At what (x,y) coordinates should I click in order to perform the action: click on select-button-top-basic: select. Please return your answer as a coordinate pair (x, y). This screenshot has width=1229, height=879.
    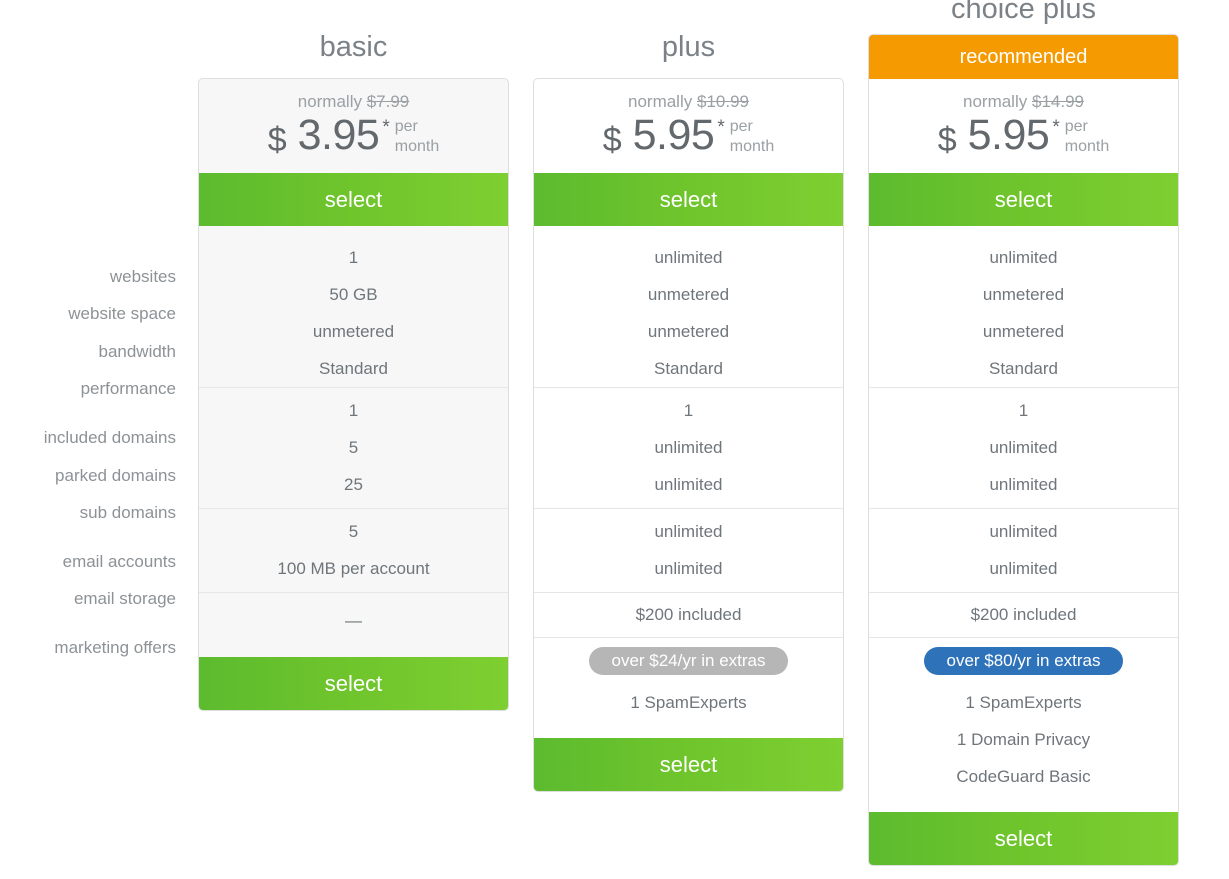
    Looking at the image, I should click on (353, 199).